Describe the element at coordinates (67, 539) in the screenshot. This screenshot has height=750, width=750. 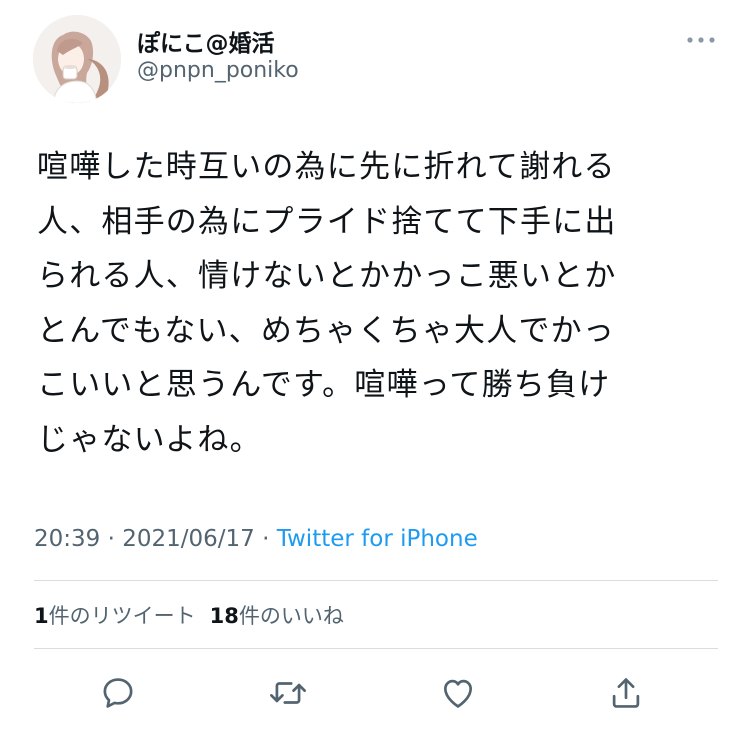
I see `tweet-time: 20:39` at that location.